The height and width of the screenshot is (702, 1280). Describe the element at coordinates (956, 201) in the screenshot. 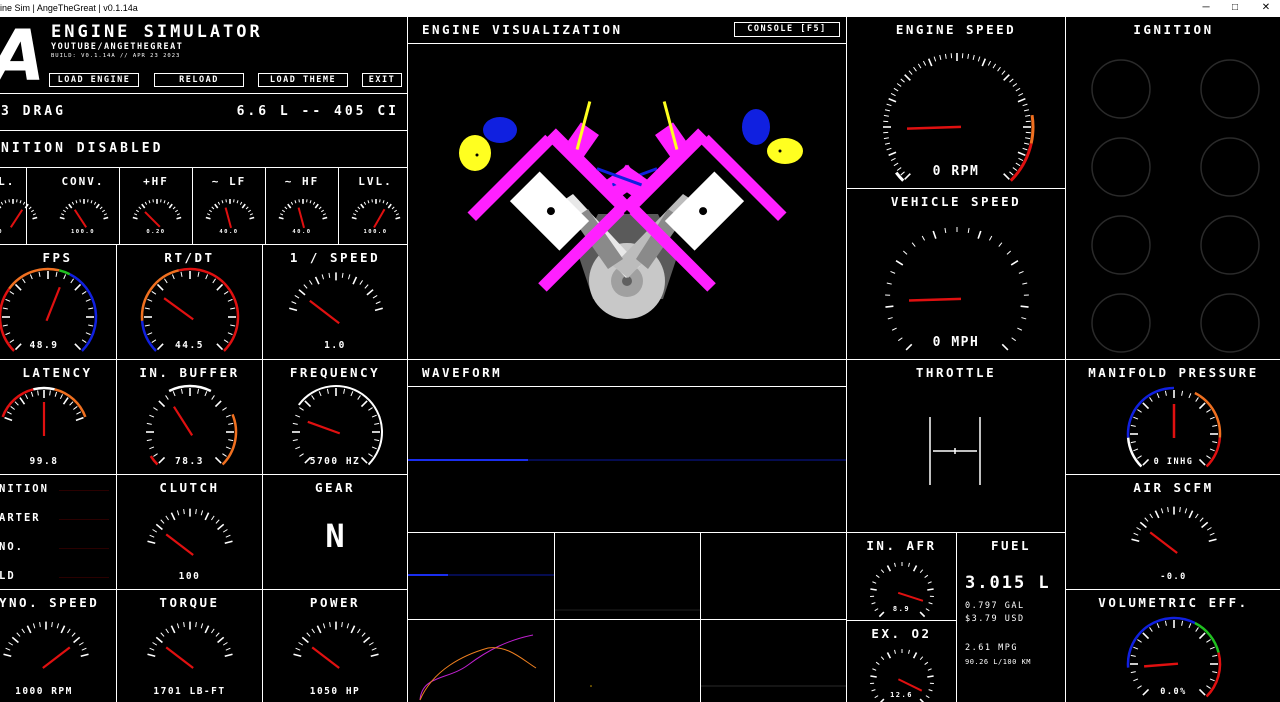

I see `vehicle-speed-label: VEHICLE SPEED` at that location.